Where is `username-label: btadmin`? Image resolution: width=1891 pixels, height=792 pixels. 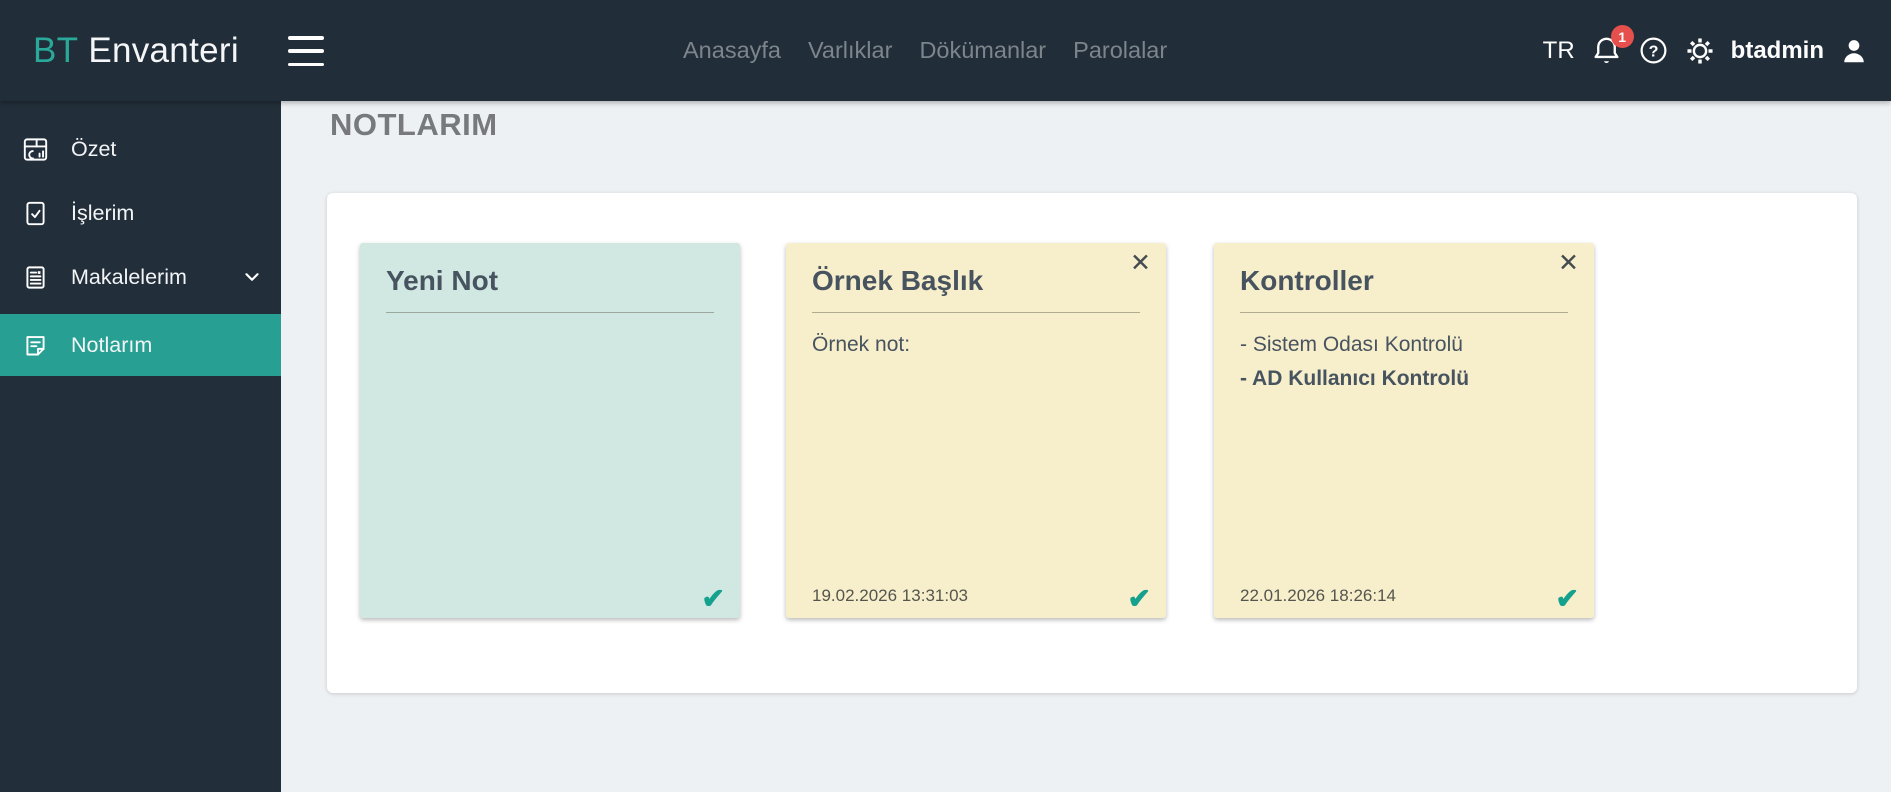 username-label: btadmin is located at coordinates (1777, 50).